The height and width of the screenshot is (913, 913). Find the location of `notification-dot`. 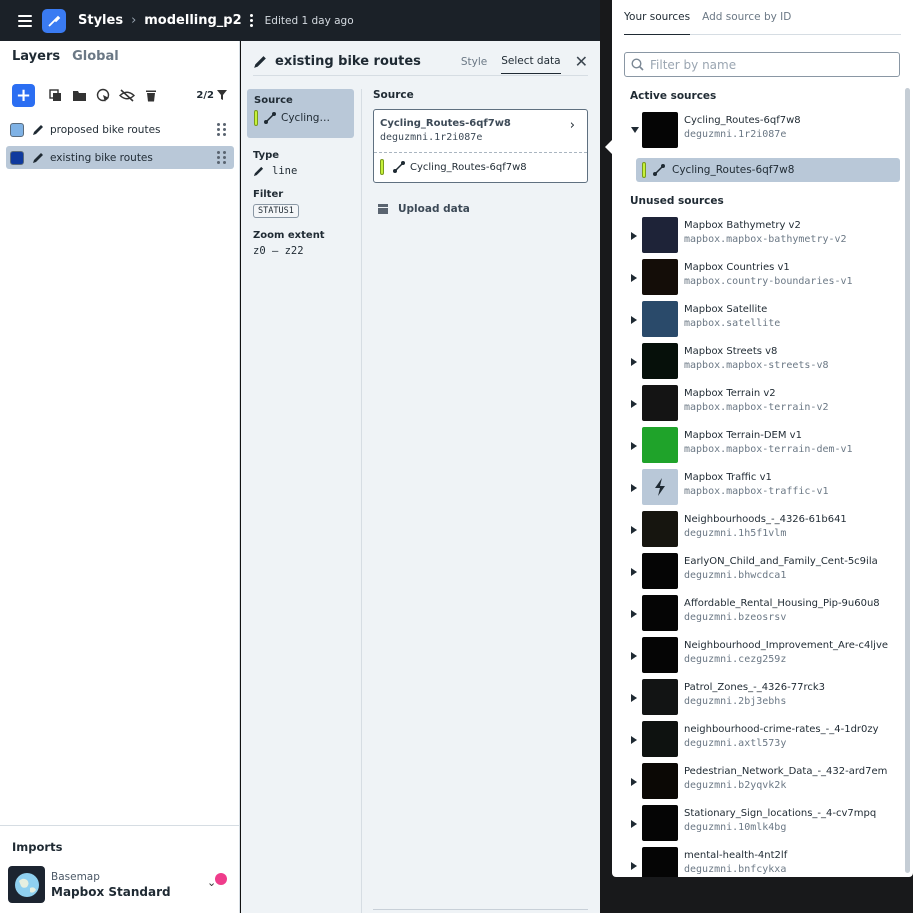

notification-dot is located at coordinates (221, 879).